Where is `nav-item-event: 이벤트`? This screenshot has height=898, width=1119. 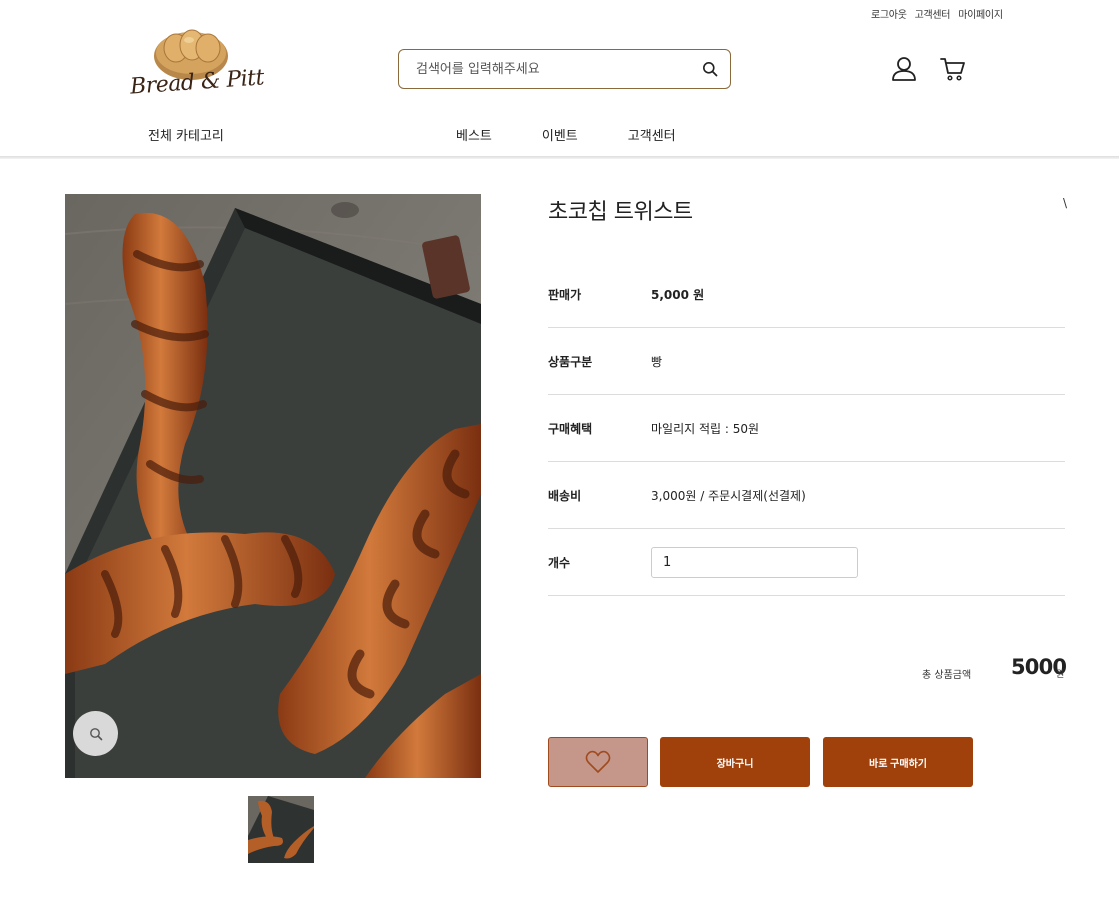 nav-item-event: 이벤트 is located at coordinates (560, 134).